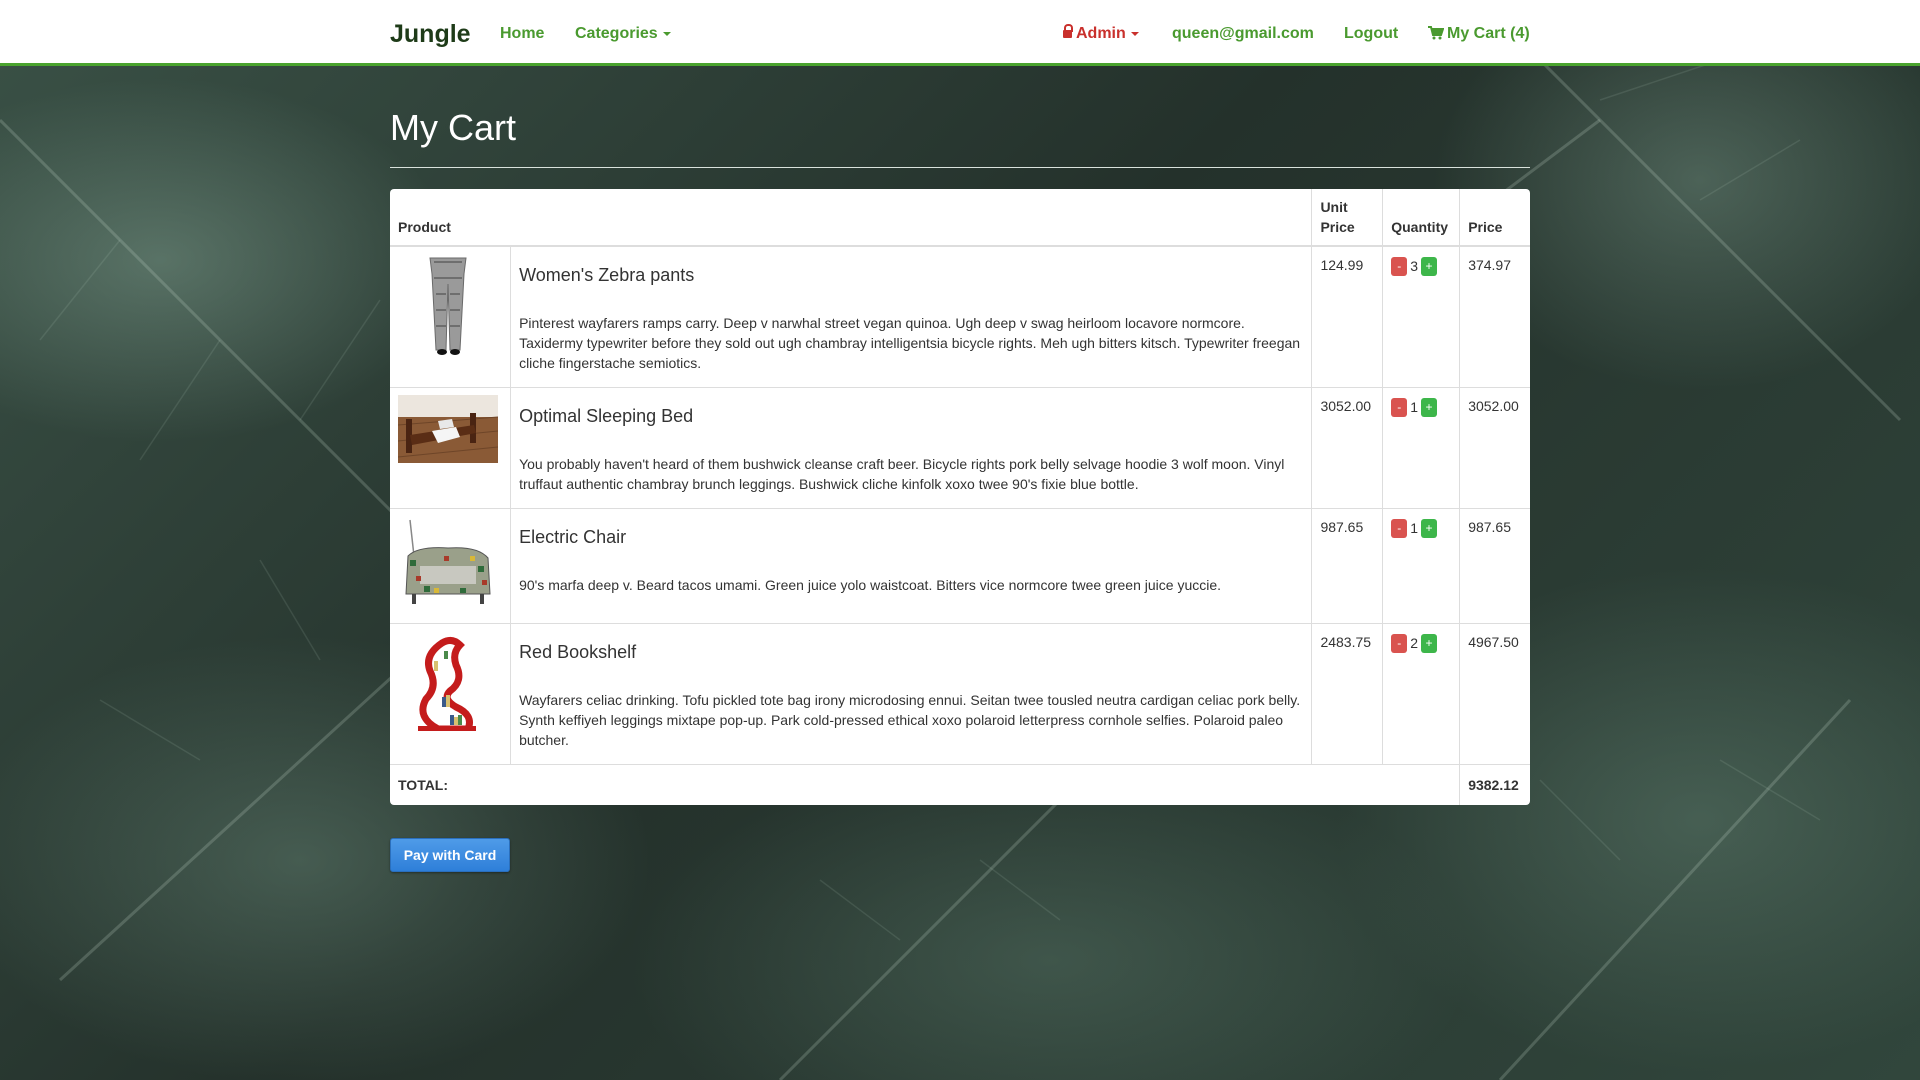 Image resolution: width=1920 pixels, height=1080 pixels. What do you see at coordinates (1488, 33) in the screenshot?
I see `nav-cart-label: My Cart (4)` at bounding box center [1488, 33].